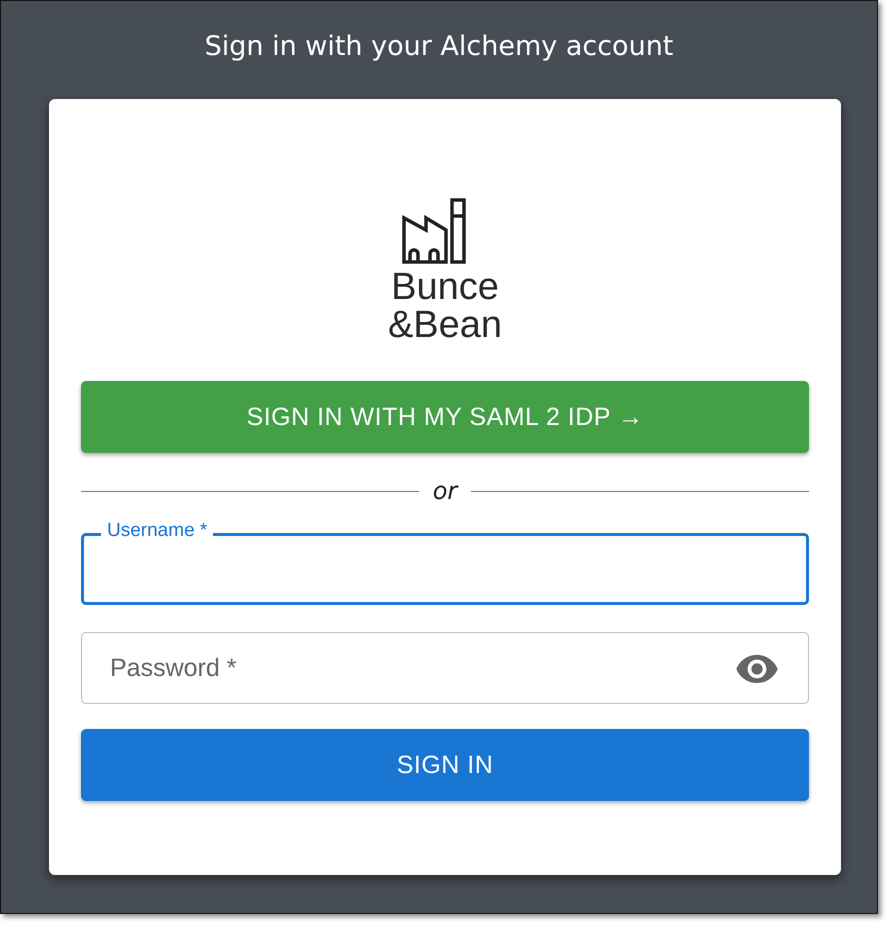  What do you see at coordinates (445, 668) in the screenshot?
I see `input-field: Password *` at bounding box center [445, 668].